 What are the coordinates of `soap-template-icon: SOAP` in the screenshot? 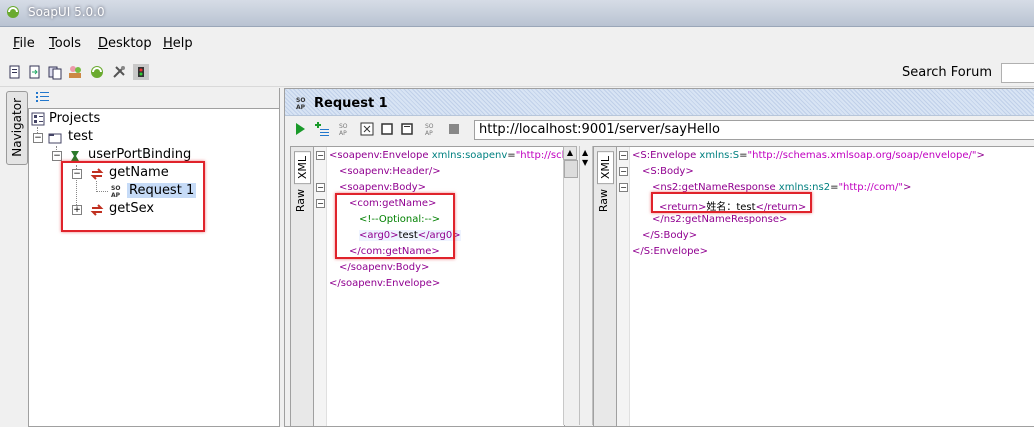 It's located at (345, 129).